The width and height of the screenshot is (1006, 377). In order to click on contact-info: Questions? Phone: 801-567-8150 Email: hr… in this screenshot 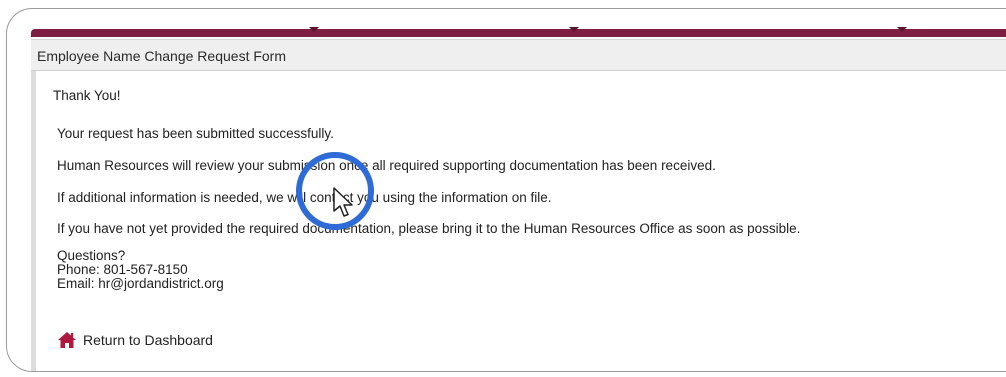, I will do `click(140, 270)`.